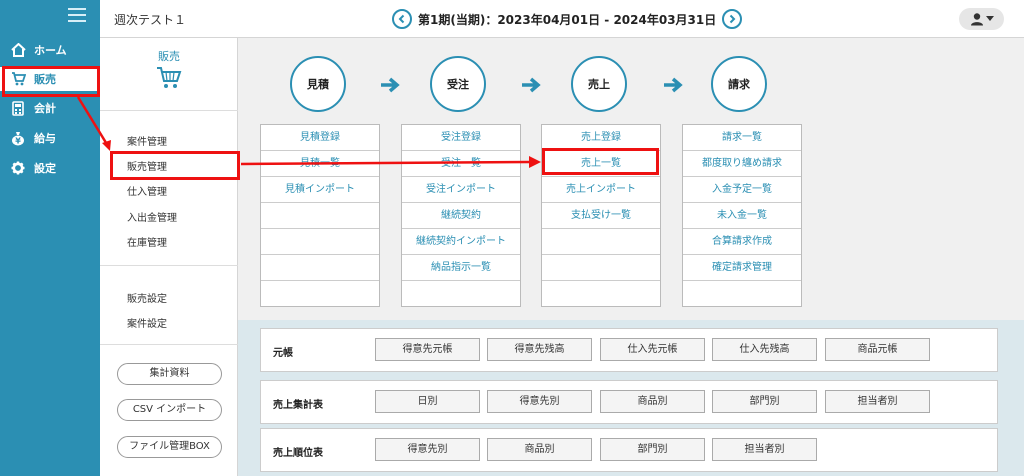 The width and height of the screenshot is (1024, 476). Describe the element at coordinates (308, 132) in the screenshot. I see `annotation-arrows` at that location.